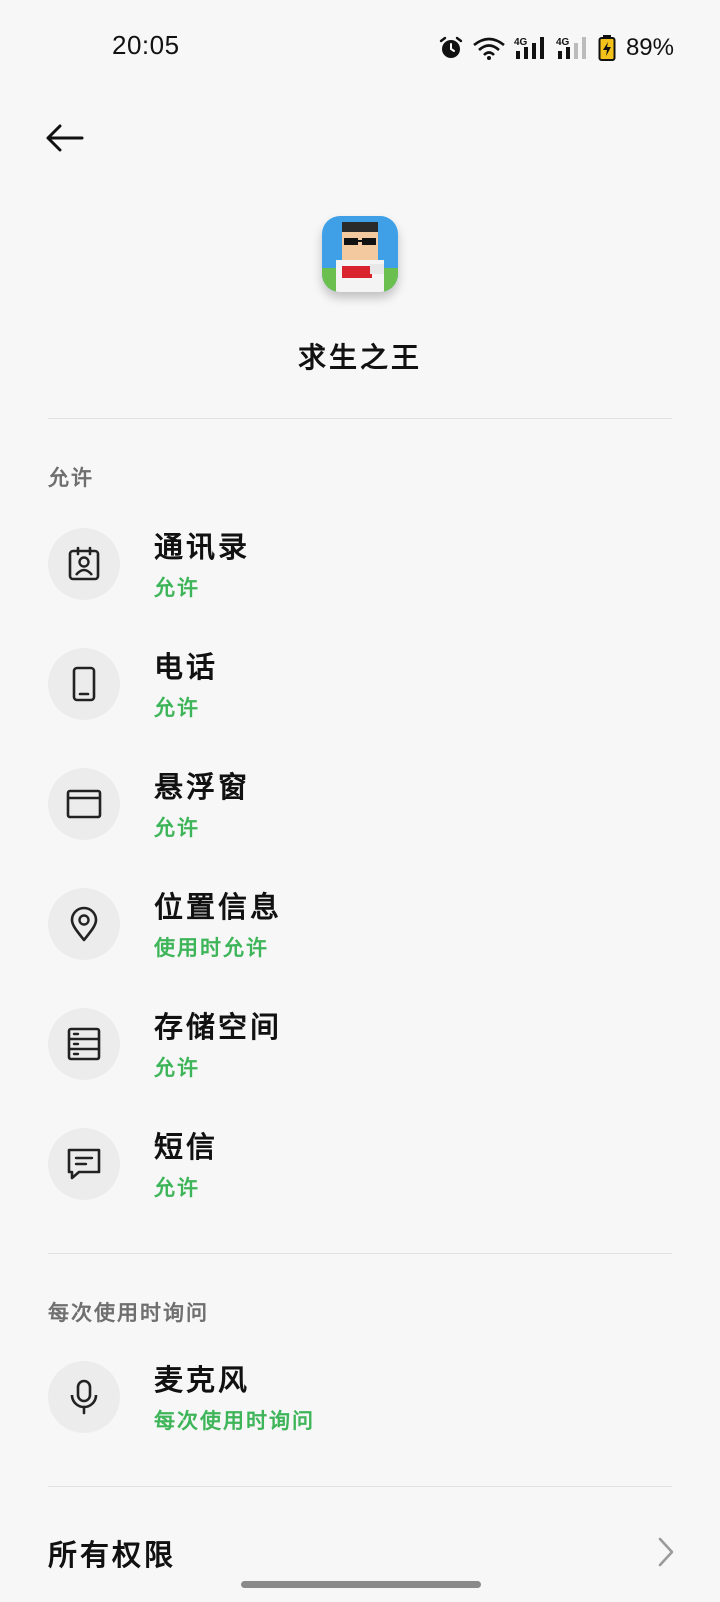  I want to click on app-icon, so click(360, 254).